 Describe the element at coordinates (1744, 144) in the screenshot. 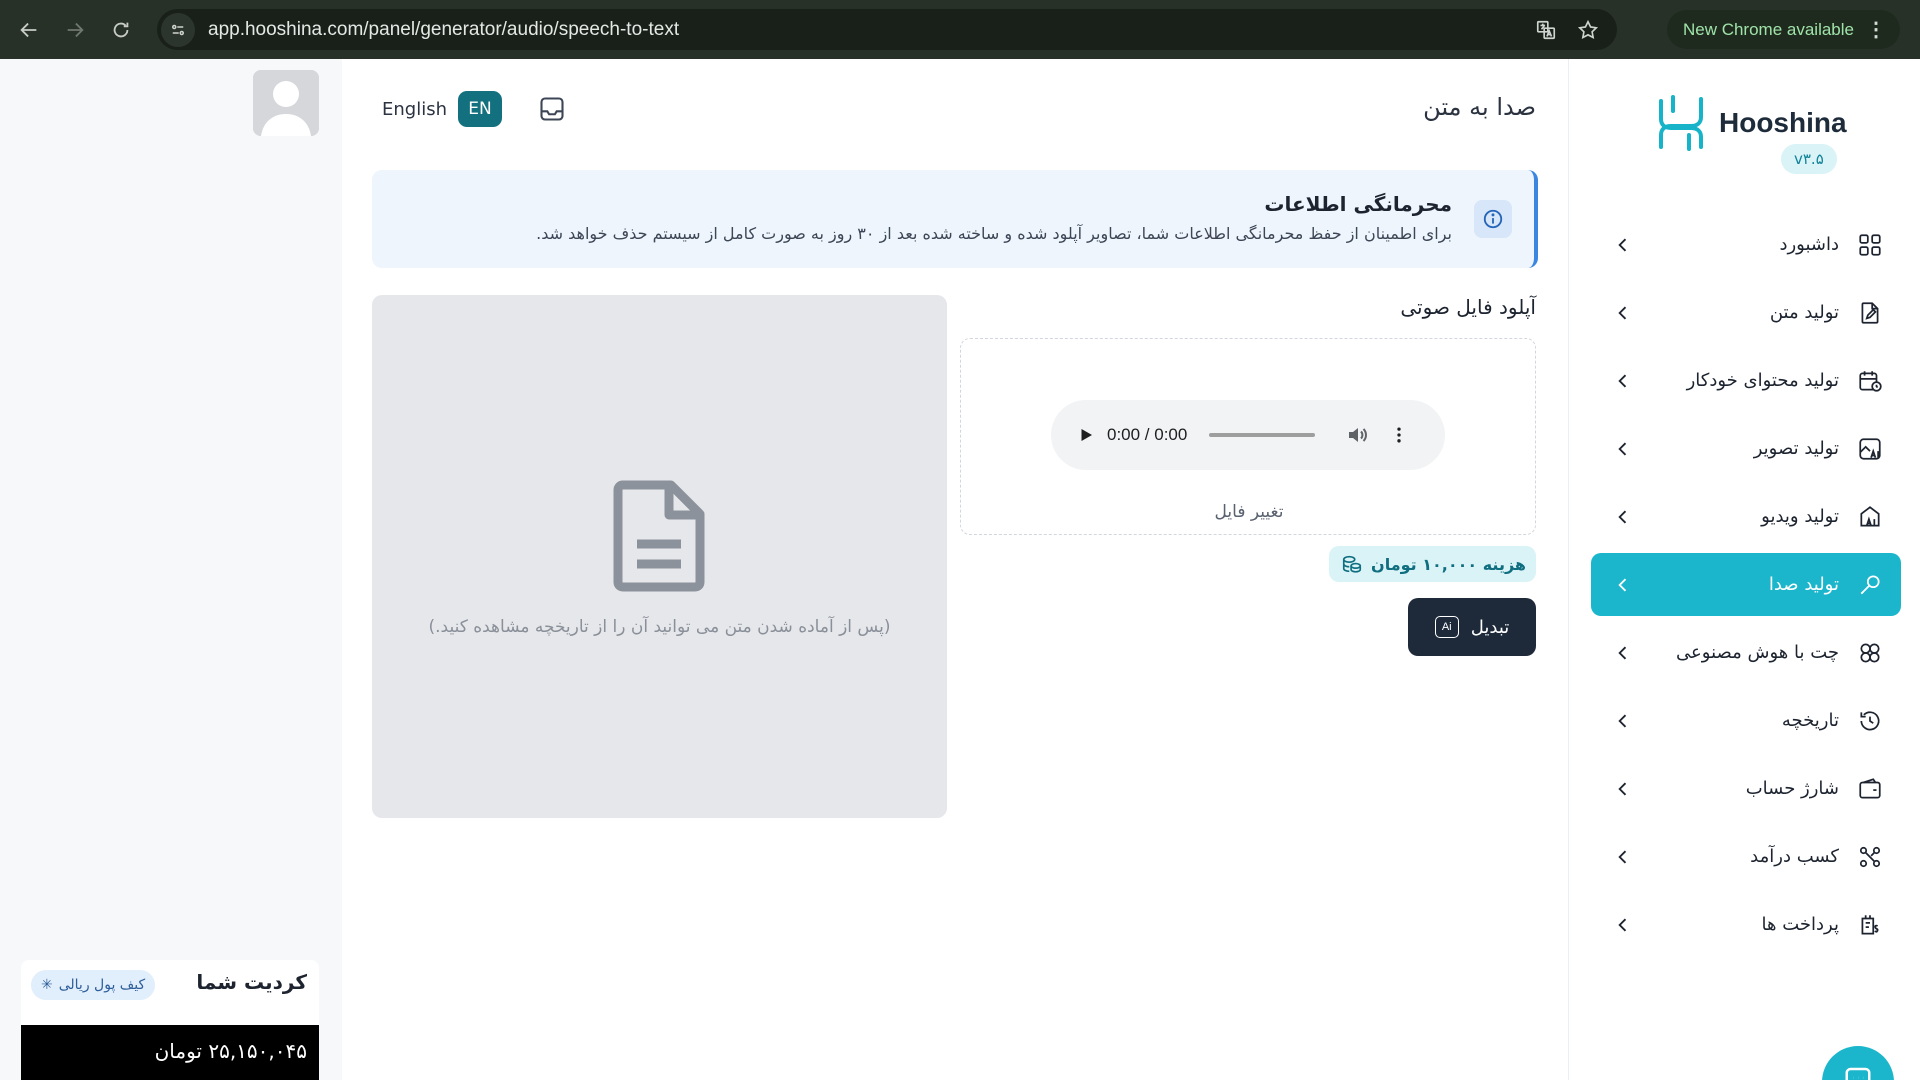

I see `brand: Hooshina v۳.۵` at that location.